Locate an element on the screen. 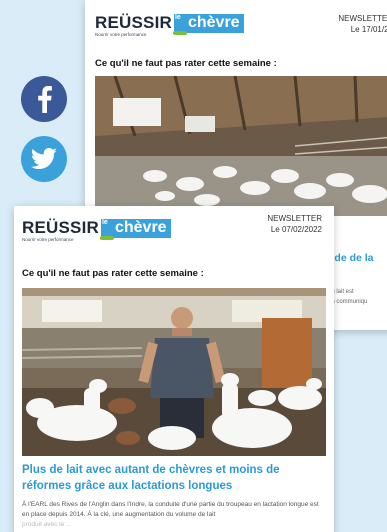 This screenshot has width=387, height=532. newsletter-date: Le 17/01/20 is located at coordinates (368, 29).